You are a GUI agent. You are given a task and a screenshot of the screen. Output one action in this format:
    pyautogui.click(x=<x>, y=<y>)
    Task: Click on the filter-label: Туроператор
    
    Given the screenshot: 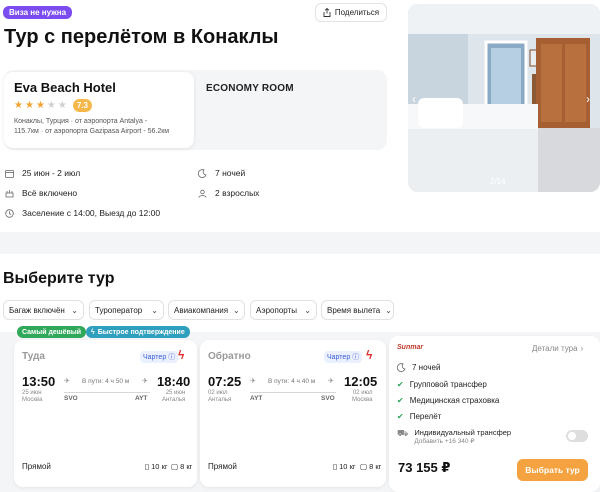 What is the action you would take?
    pyautogui.click(x=119, y=310)
    